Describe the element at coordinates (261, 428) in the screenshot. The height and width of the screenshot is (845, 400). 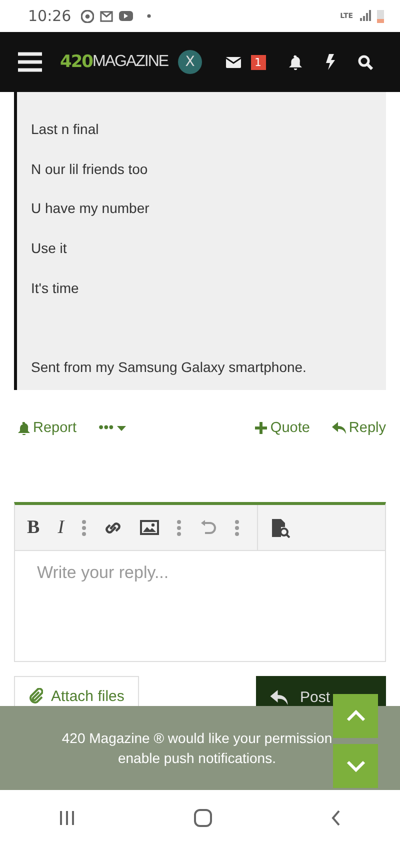
I see `plus-icon` at that location.